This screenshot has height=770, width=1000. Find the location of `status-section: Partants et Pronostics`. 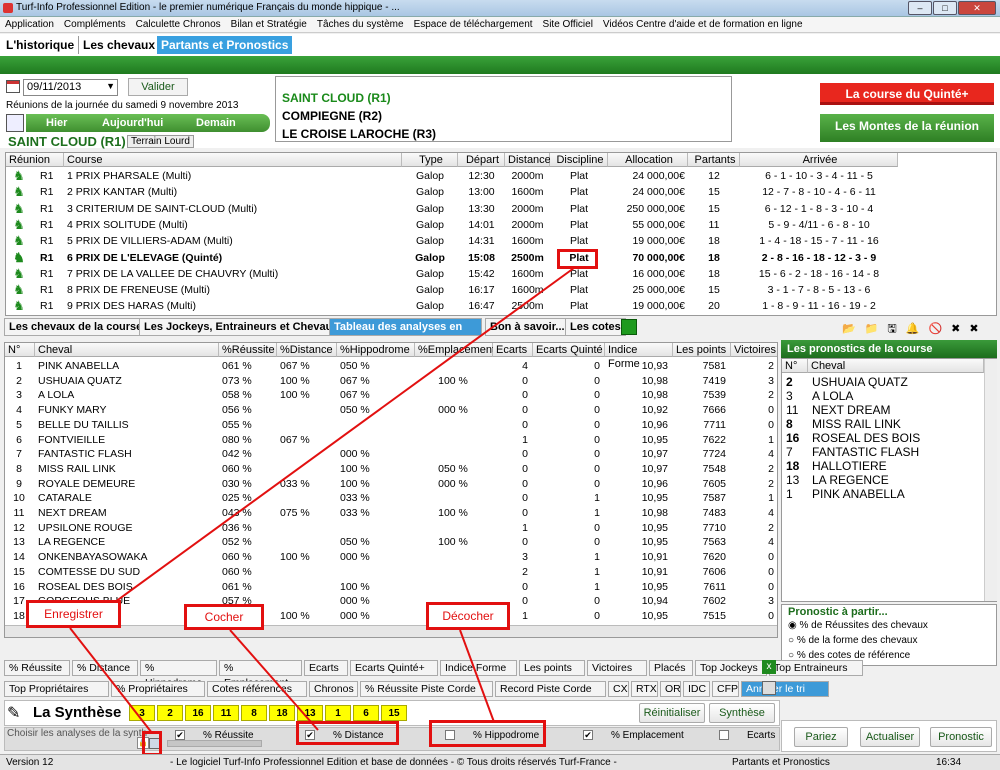

status-section: Partants et Pronostics is located at coordinates (781, 762).